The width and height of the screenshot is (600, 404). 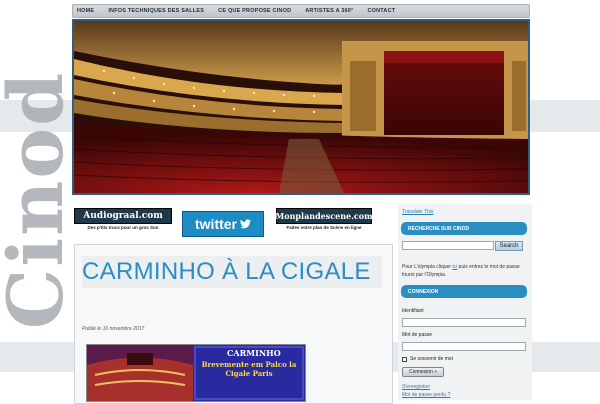 I want to click on search-widget-heading: RECHERCHE SUR CINOD, so click(x=464, y=228).